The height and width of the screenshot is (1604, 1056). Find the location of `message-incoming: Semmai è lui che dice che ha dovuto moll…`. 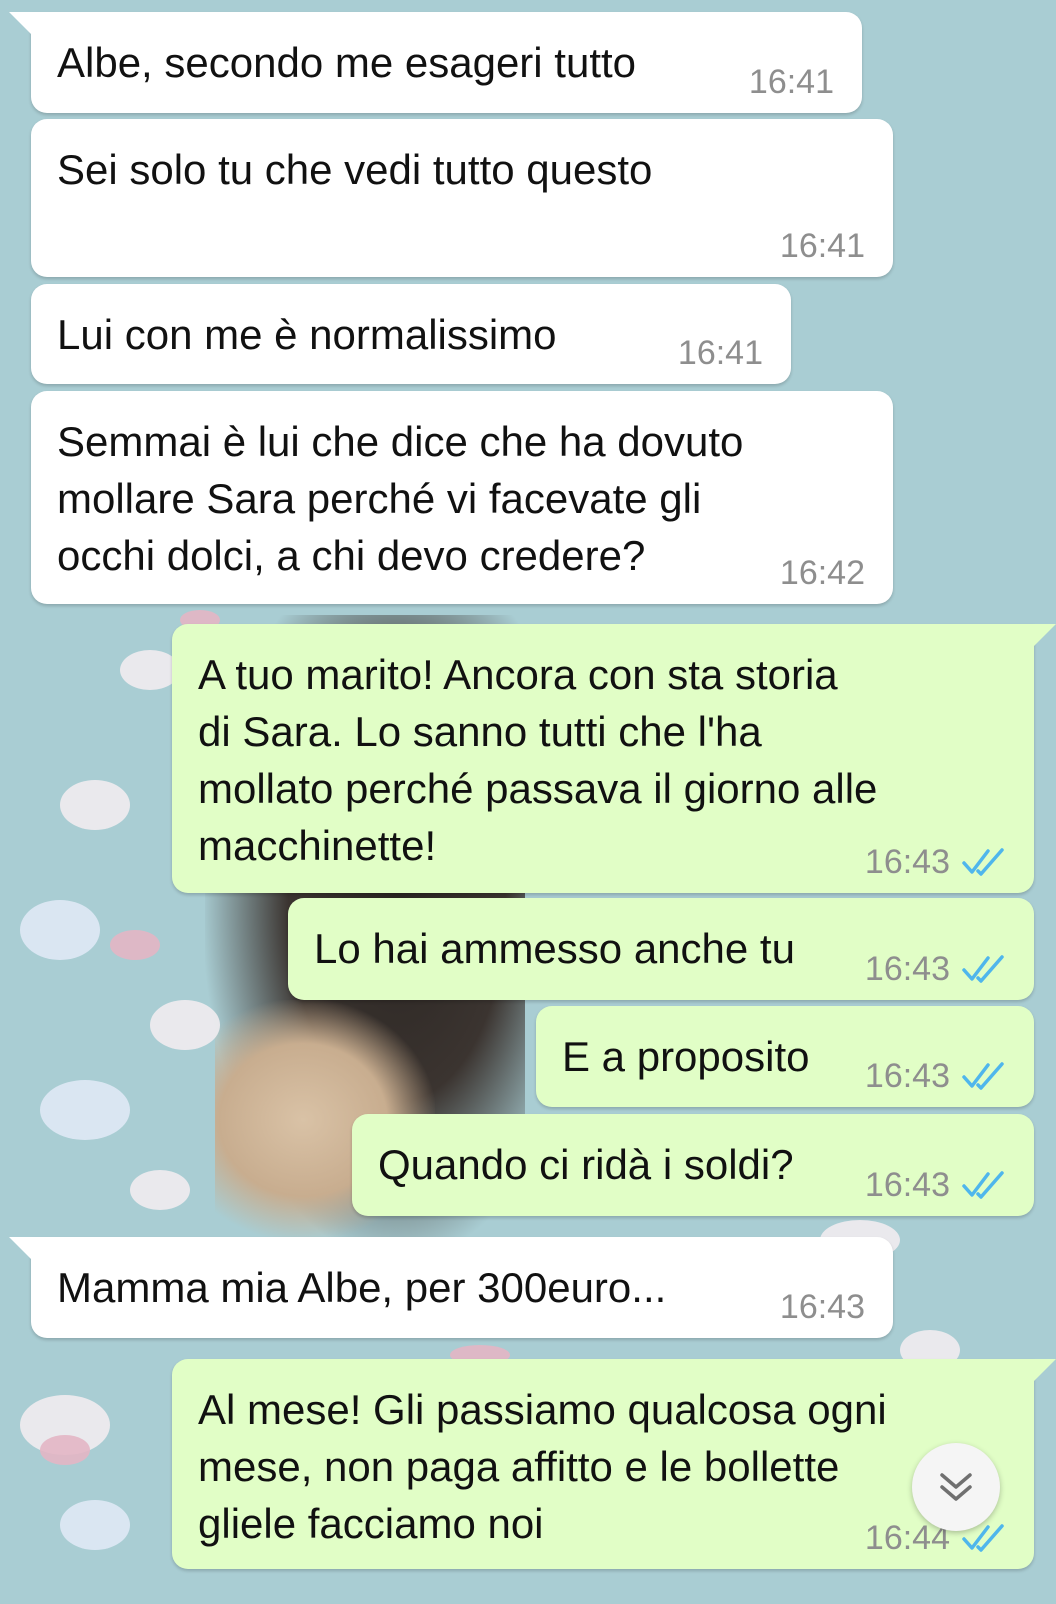

message-incoming: Semmai è lui che dice che ha dovuto moll… is located at coordinates (462, 497).